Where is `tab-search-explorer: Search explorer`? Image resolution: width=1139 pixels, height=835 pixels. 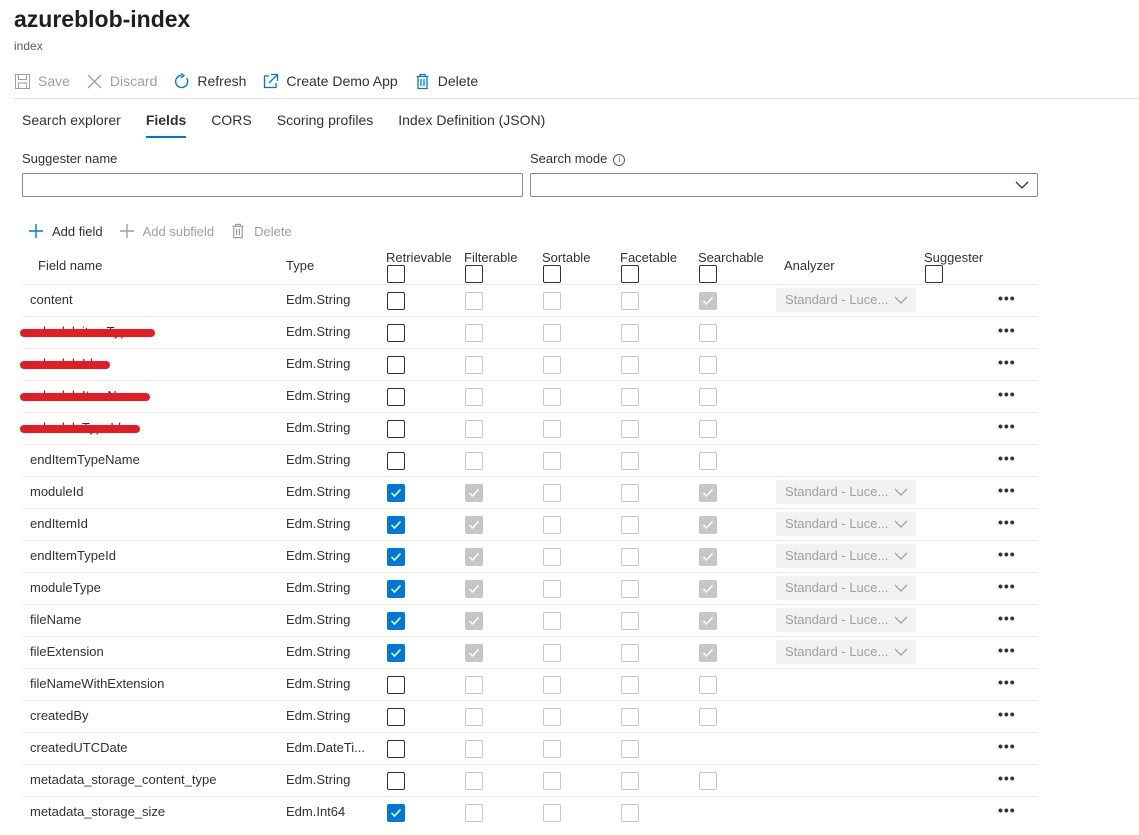 tab-search-explorer: Search explorer is located at coordinates (71, 124).